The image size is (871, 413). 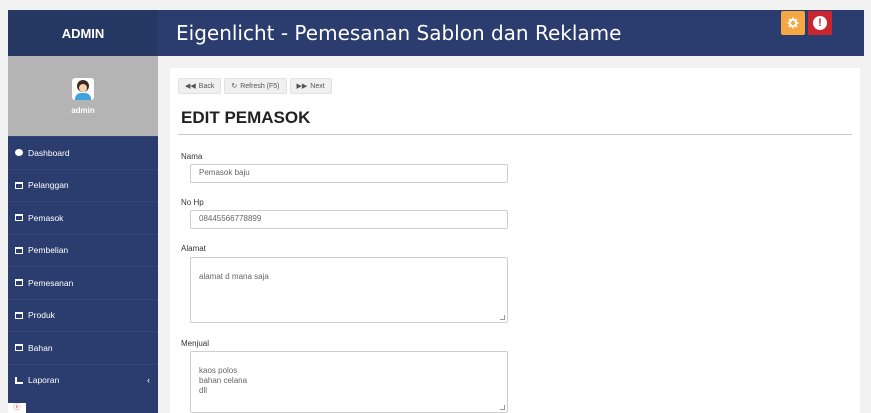 I want to click on sidebar-item-label: Bahan, so click(x=40, y=347).